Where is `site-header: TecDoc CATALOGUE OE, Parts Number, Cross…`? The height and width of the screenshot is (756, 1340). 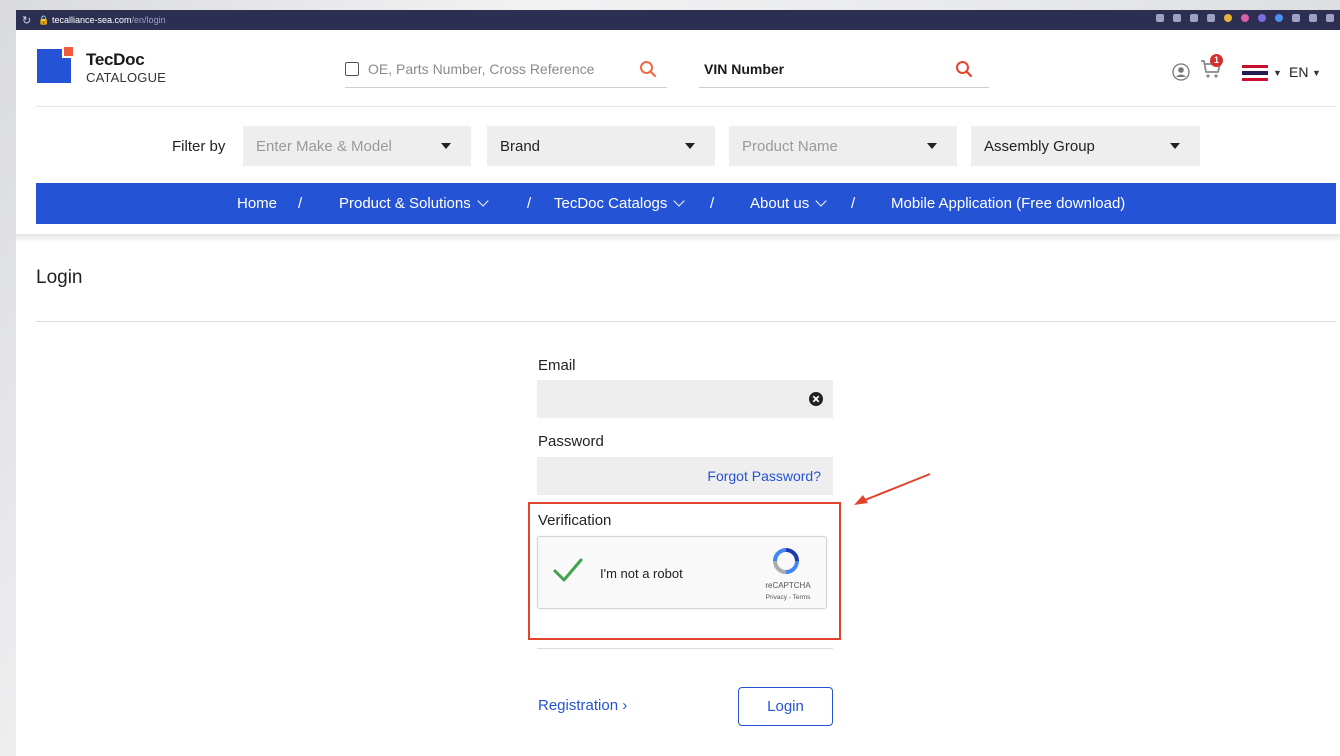
site-header: TecDoc CATALOGUE OE, Parts Number, Cross… is located at coordinates (678, 68).